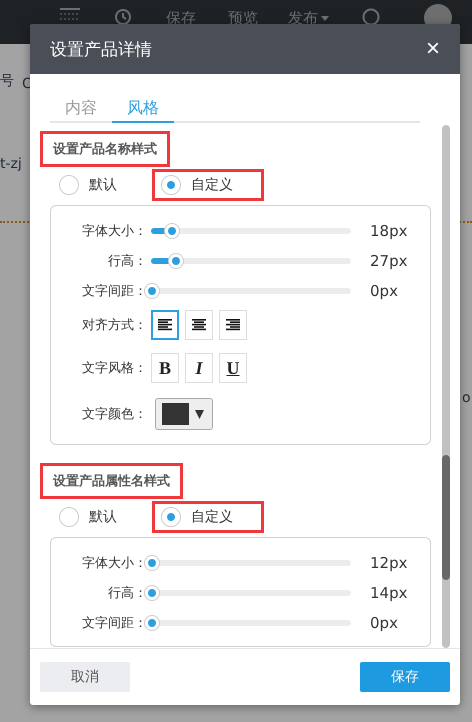  I want to click on background-text: 号, so click(7, 81).